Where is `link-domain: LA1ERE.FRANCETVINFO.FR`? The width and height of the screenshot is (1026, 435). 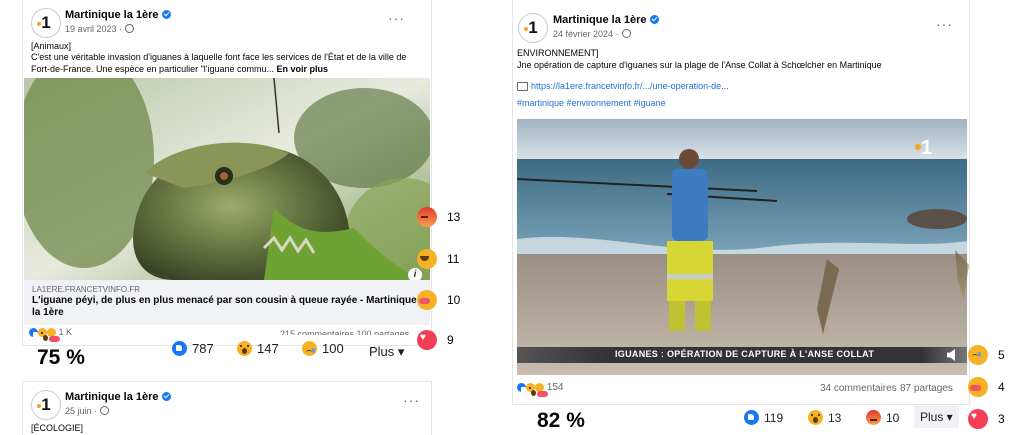
link-domain: LA1ERE.FRANCETVINFO.FR is located at coordinates (86, 289).